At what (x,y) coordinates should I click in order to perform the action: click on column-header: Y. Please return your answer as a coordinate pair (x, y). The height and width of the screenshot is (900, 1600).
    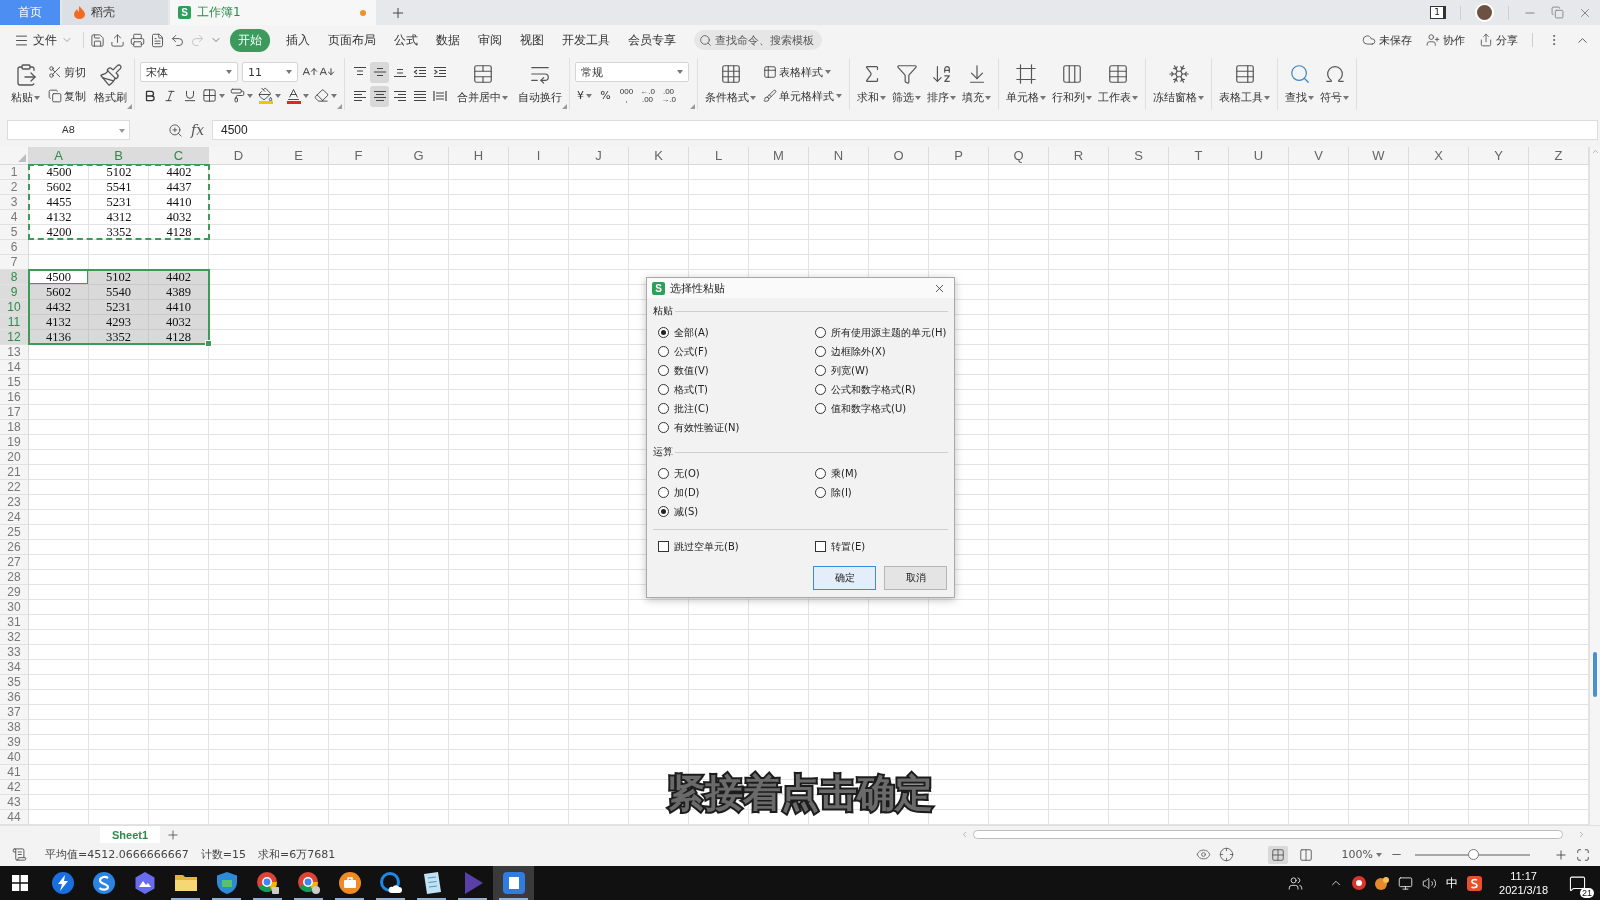
    Looking at the image, I should click on (1499, 156).